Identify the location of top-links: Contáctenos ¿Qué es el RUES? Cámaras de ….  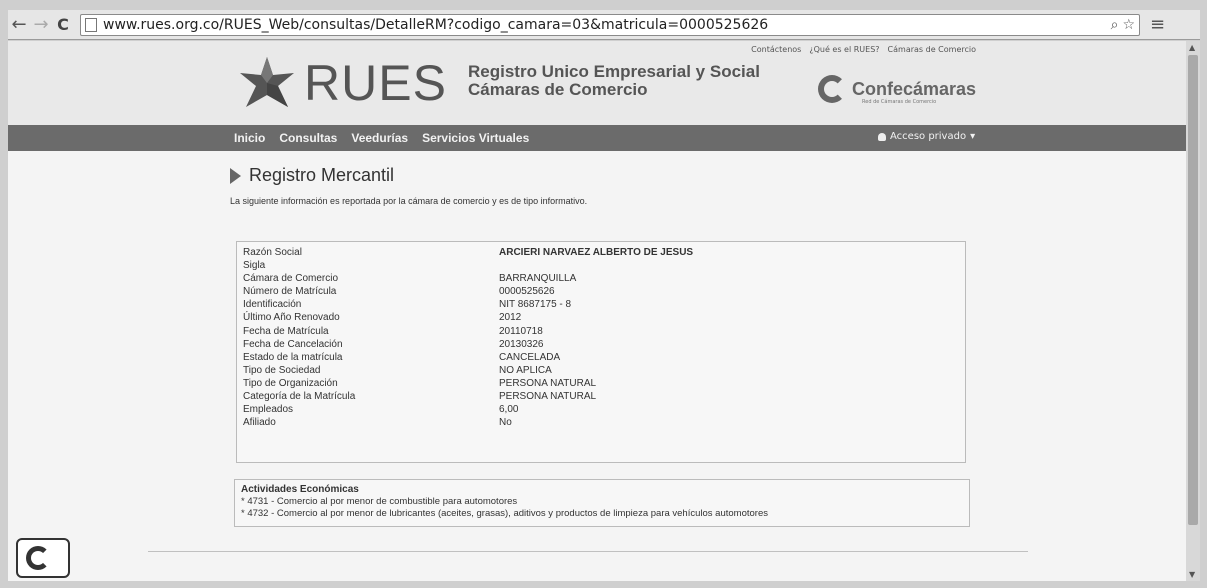
(863, 49).